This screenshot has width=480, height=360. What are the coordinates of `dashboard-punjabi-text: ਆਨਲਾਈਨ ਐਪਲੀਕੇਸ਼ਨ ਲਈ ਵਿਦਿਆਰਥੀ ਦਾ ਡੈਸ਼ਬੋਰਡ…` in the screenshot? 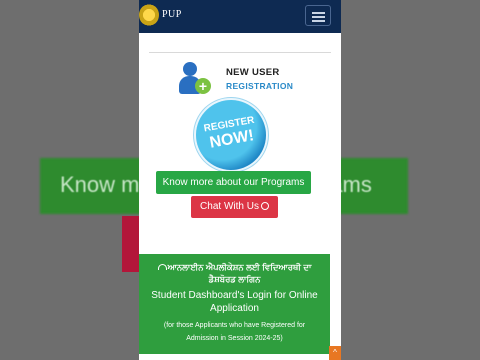 It's located at (234, 273).